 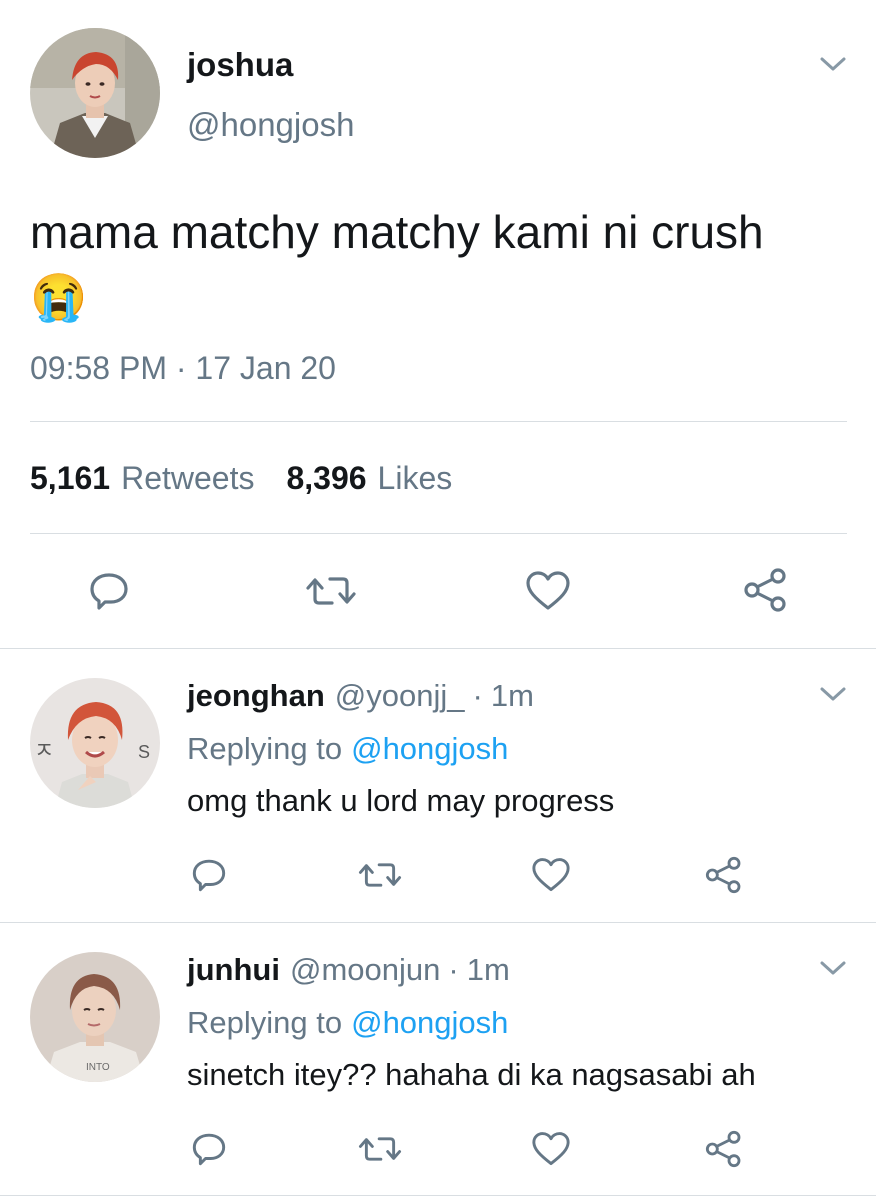 What do you see at coordinates (95, 1017) in the screenshot?
I see `avatar: INTO` at bounding box center [95, 1017].